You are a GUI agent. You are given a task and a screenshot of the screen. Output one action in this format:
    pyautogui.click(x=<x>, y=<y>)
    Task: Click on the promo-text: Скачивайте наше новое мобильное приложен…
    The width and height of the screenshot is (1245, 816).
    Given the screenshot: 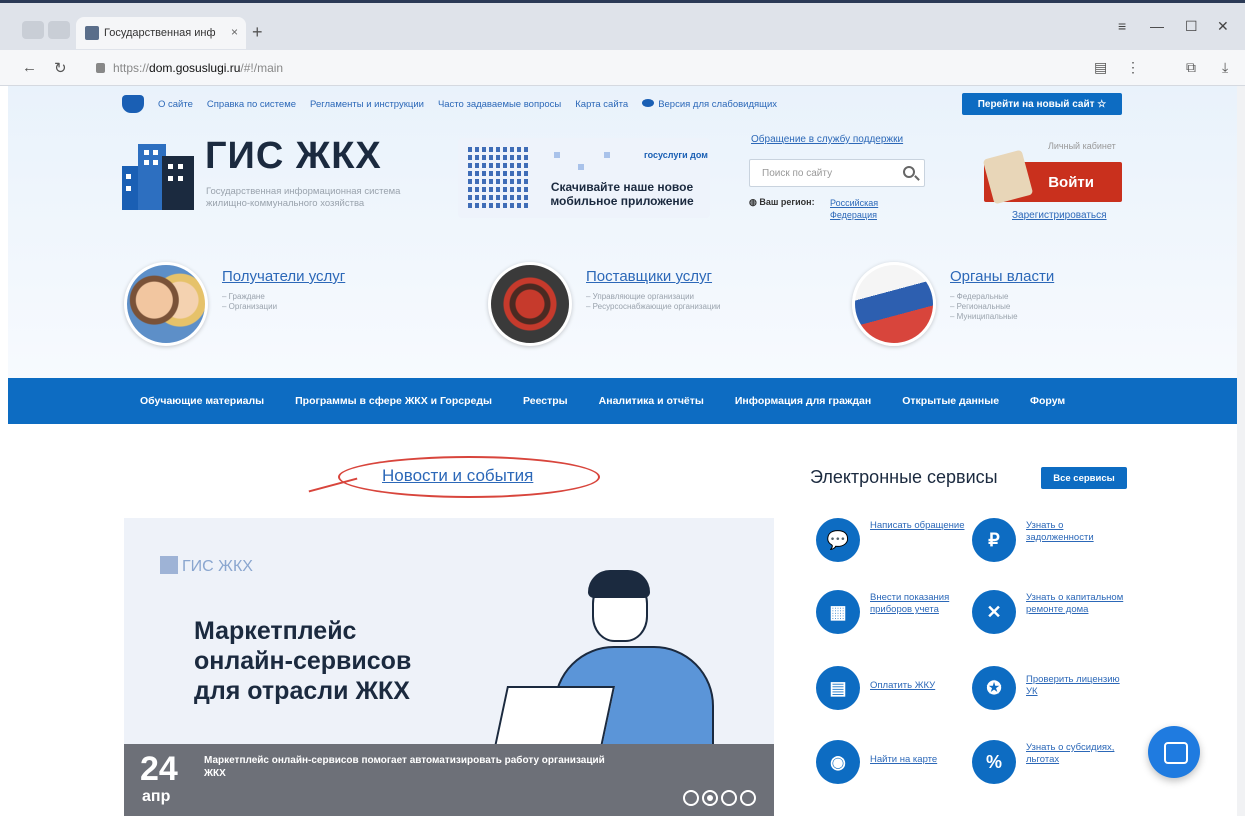 What is the action you would take?
    pyautogui.click(x=622, y=194)
    